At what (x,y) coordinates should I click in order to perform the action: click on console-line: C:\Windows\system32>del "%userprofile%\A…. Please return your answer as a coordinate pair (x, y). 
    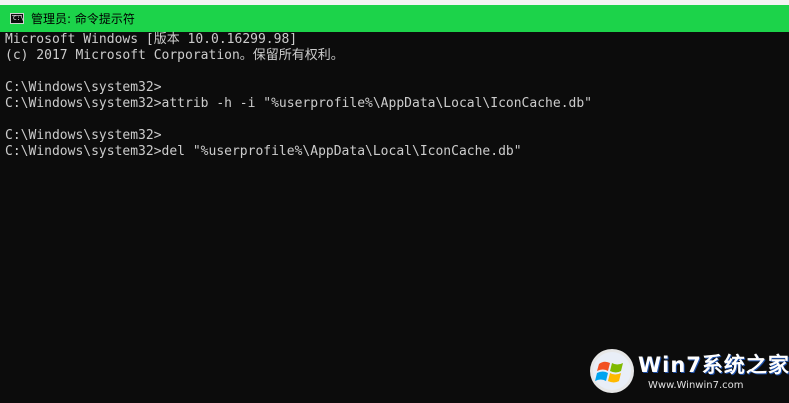
    Looking at the image, I should click on (263, 151).